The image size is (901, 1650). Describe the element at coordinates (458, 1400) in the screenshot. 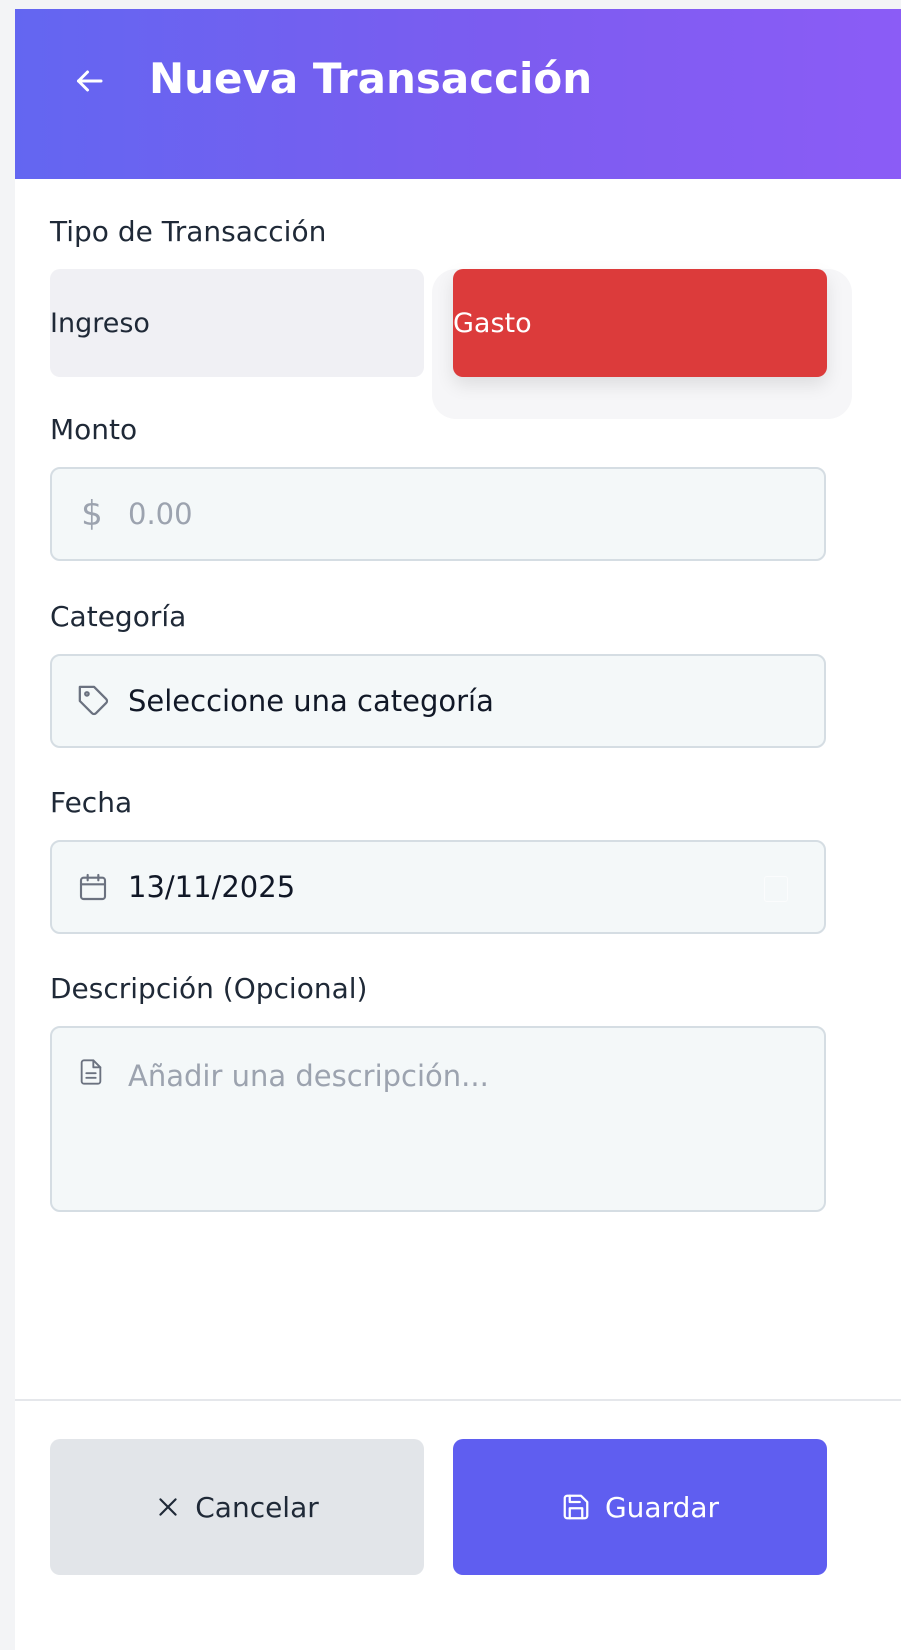

I see `footer-divider` at that location.